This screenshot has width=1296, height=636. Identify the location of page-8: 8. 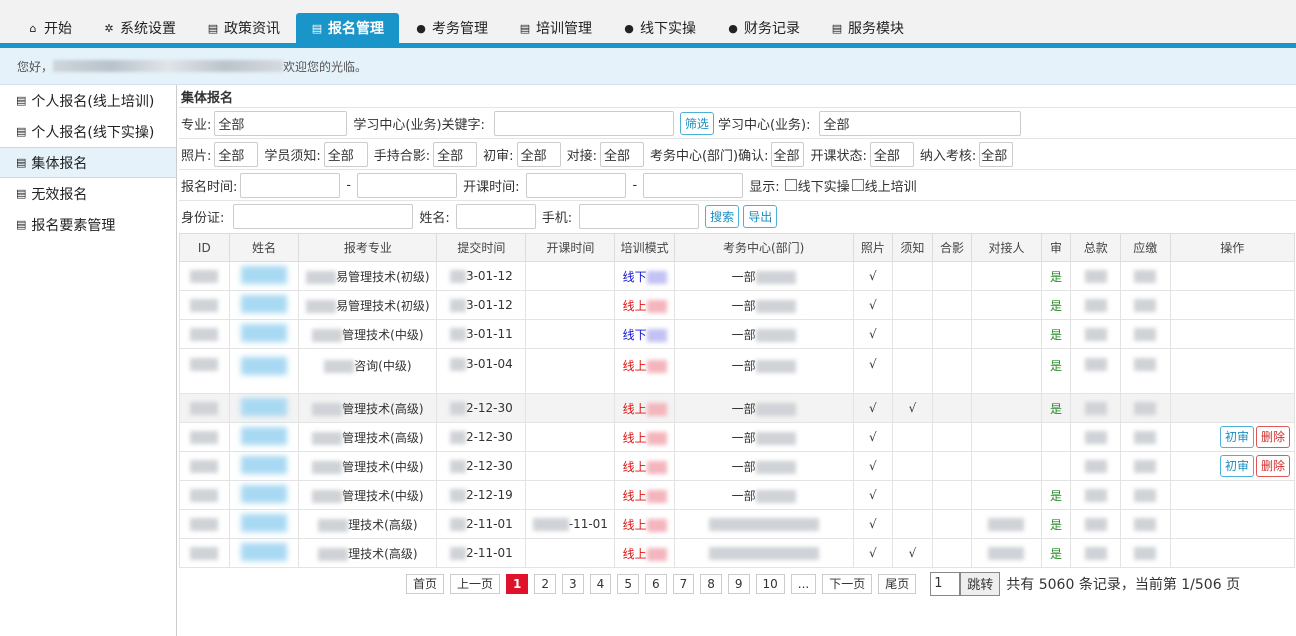
(711, 583).